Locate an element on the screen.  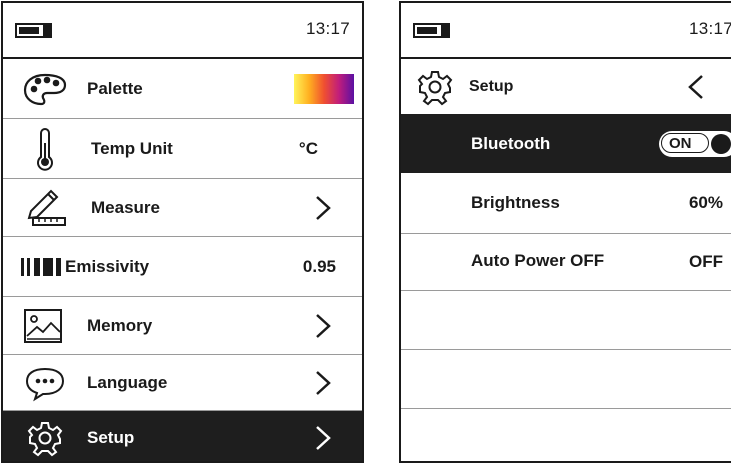
temp-unit-value: °C is located at coordinates (308, 148).